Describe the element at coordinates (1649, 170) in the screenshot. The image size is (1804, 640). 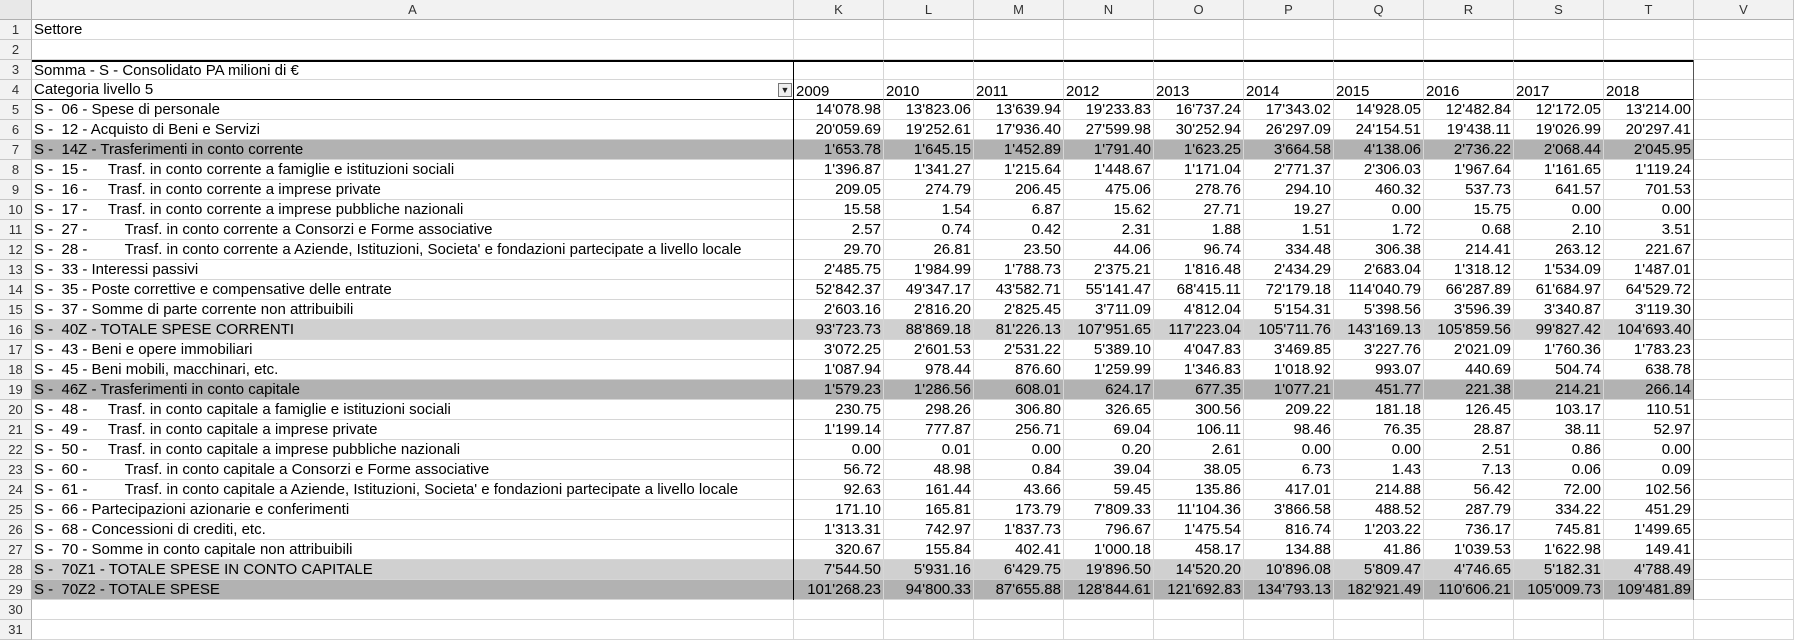
I see `value-cell: 1'119.24` at that location.